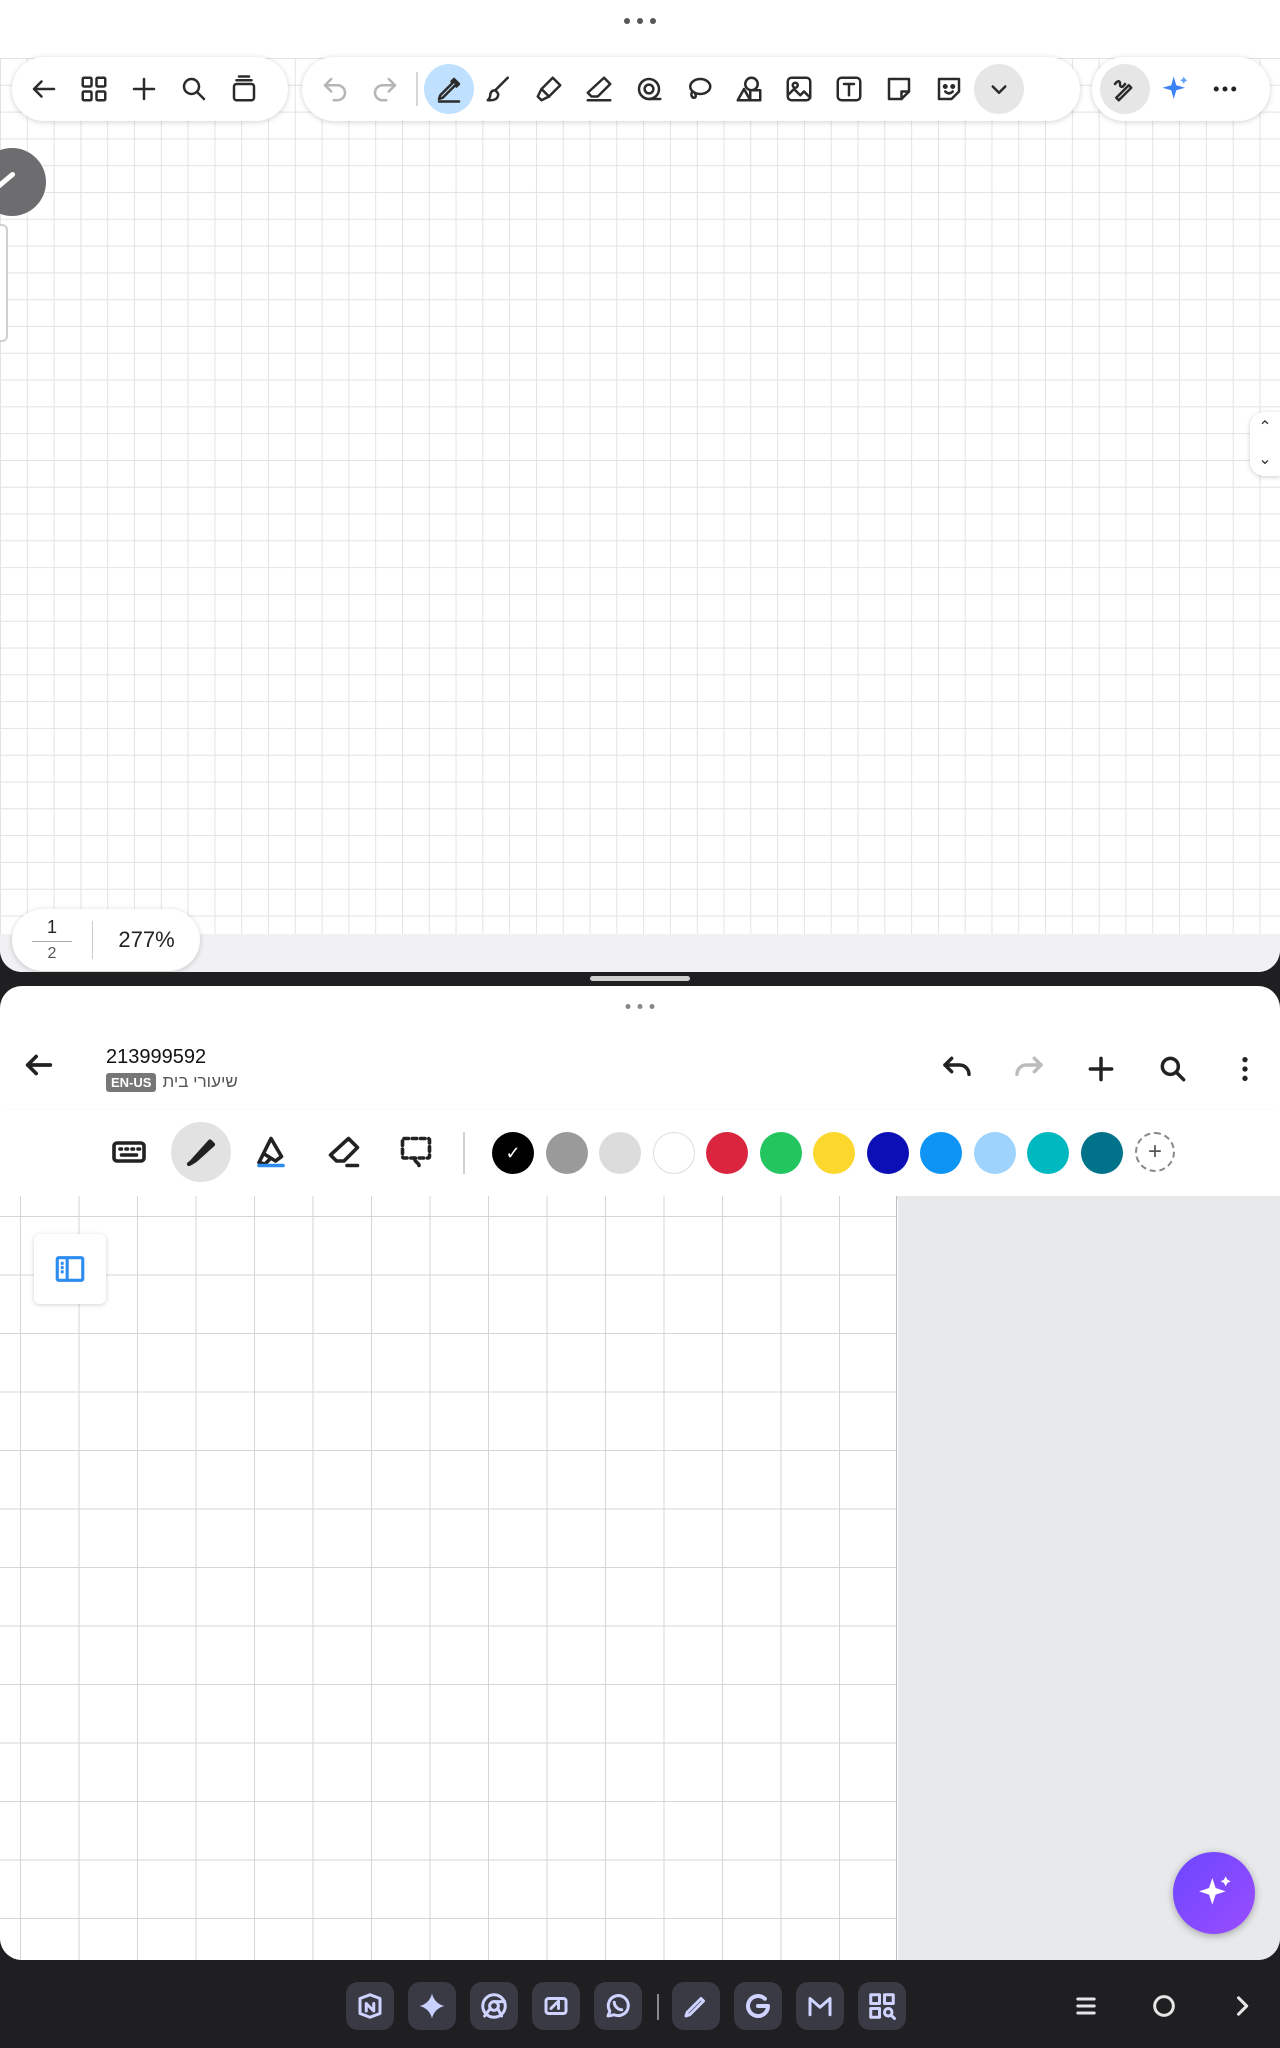  I want to click on total-pages: 2, so click(52, 953).